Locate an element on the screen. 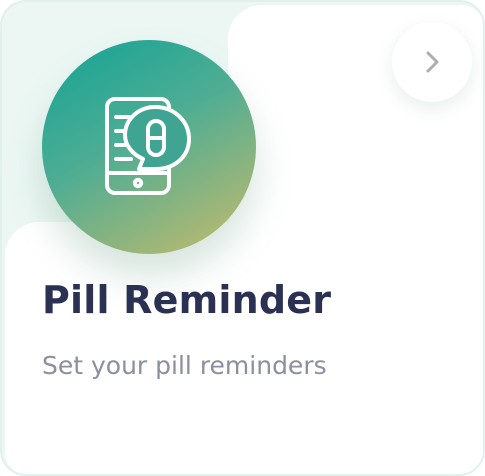 The height and width of the screenshot is (476, 485). chevron-right-icon is located at coordinates (432, 62).